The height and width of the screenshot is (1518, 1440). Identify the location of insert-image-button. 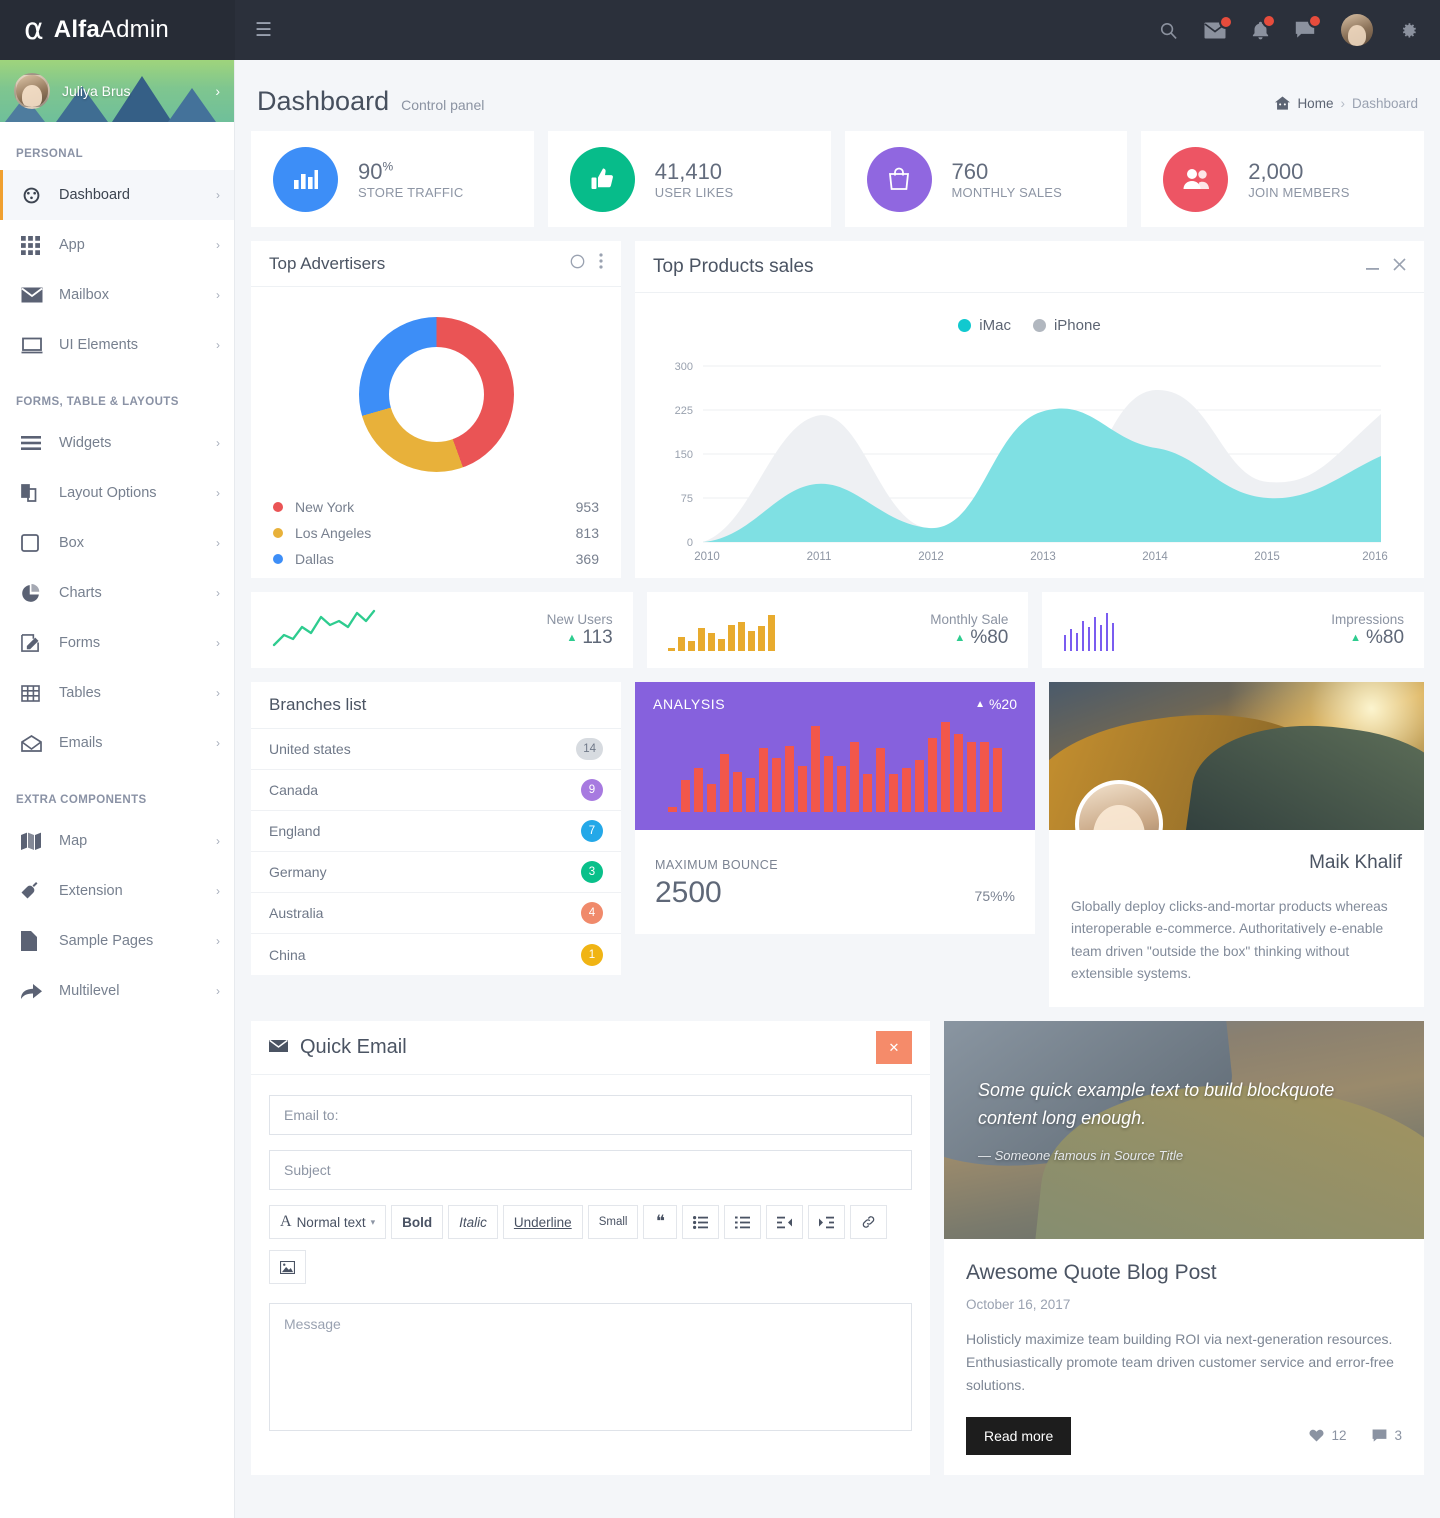
(287, 1267).